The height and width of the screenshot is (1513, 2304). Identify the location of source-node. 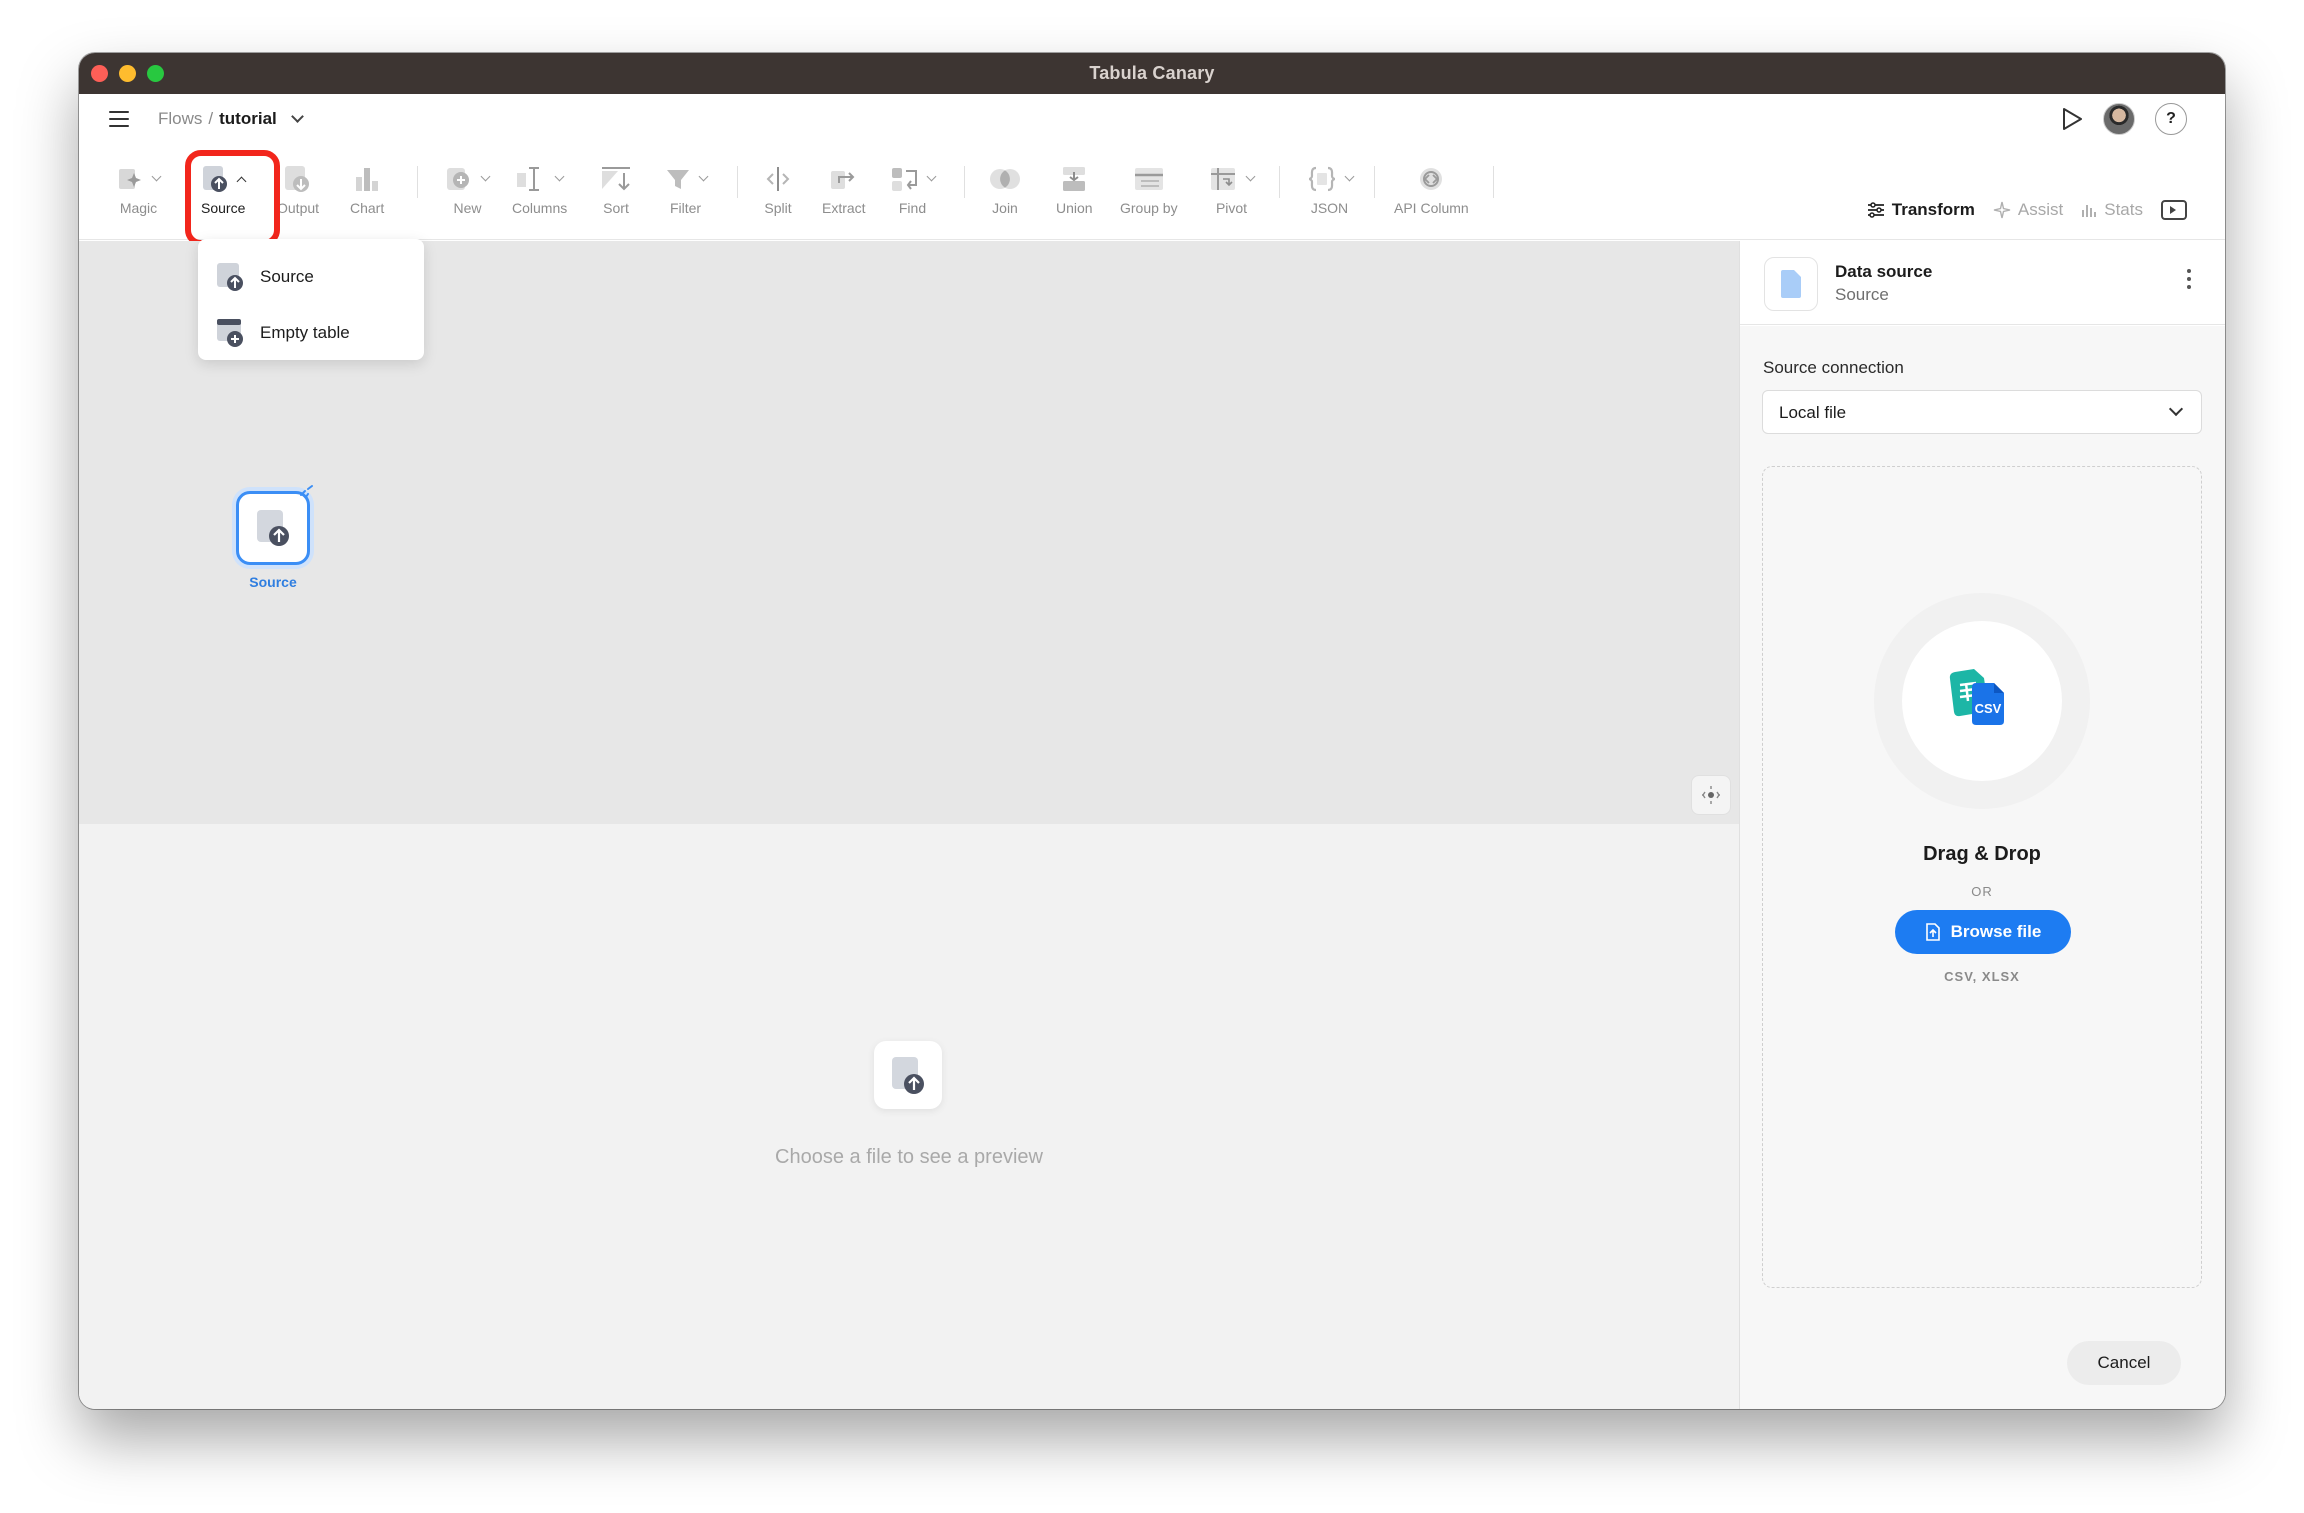
(273, 528).